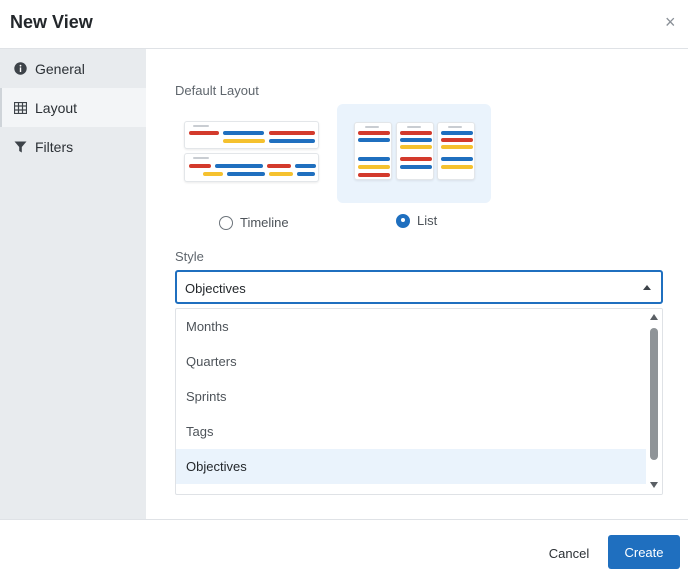 The width and height of the screenshot is (688, 580). I want to click on option-sprints: Sprints, so click(411, 396).